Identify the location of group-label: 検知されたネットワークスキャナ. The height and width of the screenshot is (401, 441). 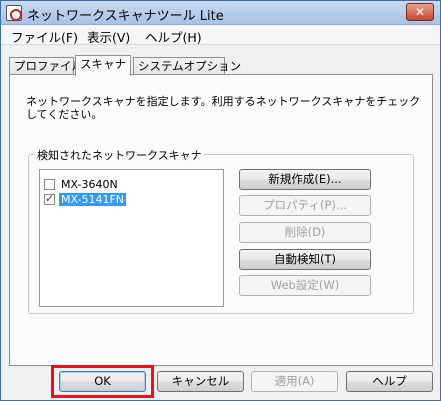
(119, 155).